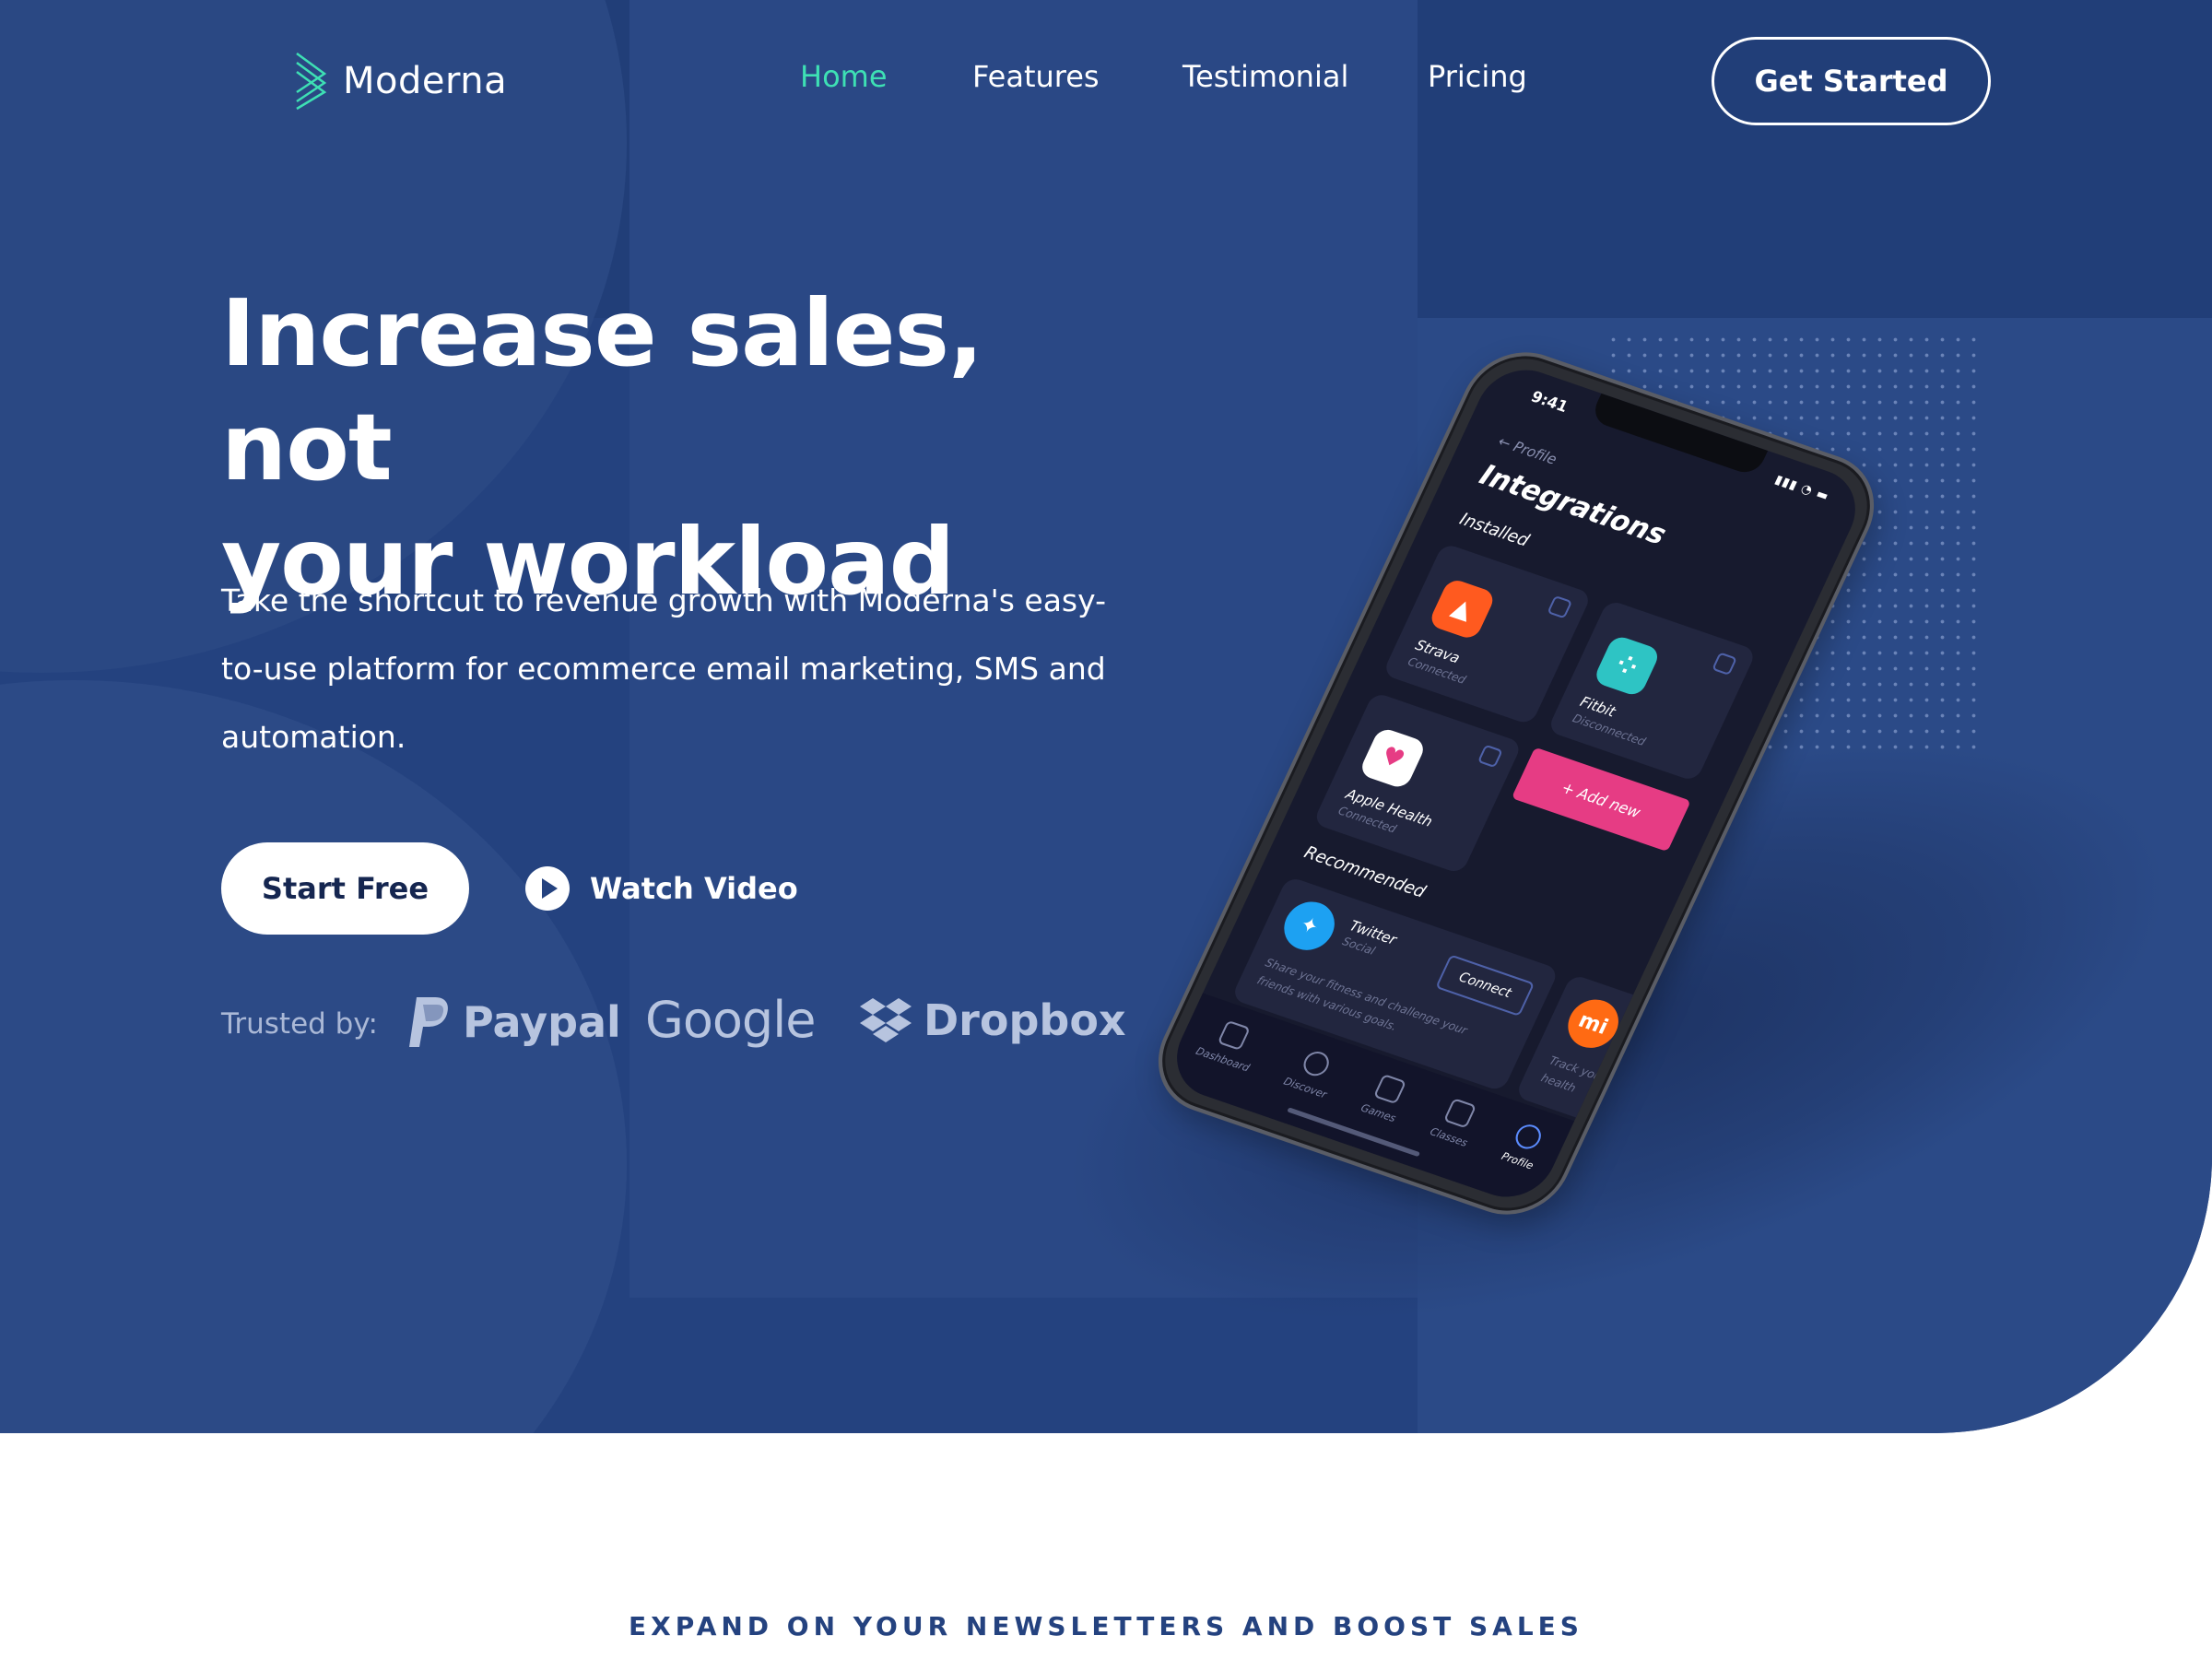 This screenshot has height=1659, width=2212. What do you see at coordinates (428, 1022) in the screenshot?
I see `paypal-icon` at bounding box center [428, 1022].